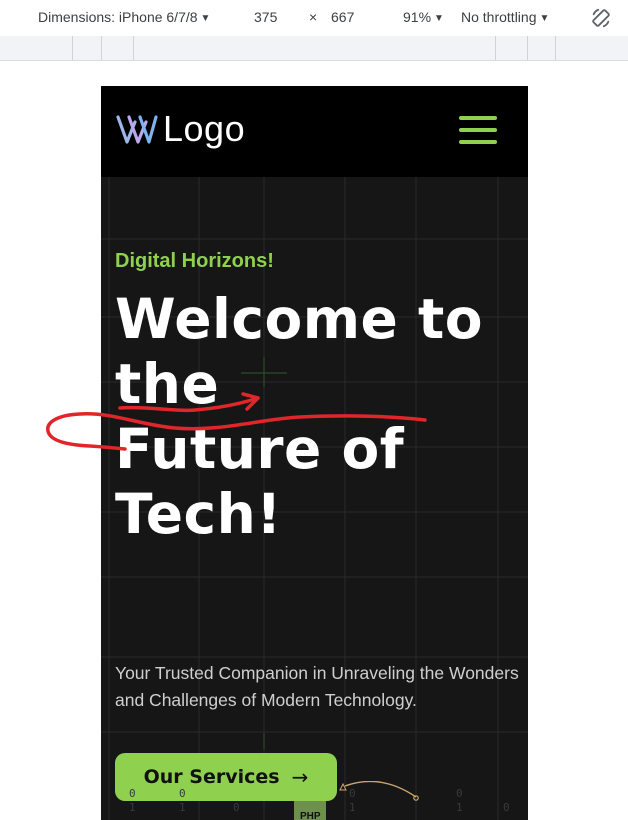 This screenshot has width=628, height=820. Describe the element at coordinates (265, 17) in the screenshot. I see `width-input: 375` at that location.